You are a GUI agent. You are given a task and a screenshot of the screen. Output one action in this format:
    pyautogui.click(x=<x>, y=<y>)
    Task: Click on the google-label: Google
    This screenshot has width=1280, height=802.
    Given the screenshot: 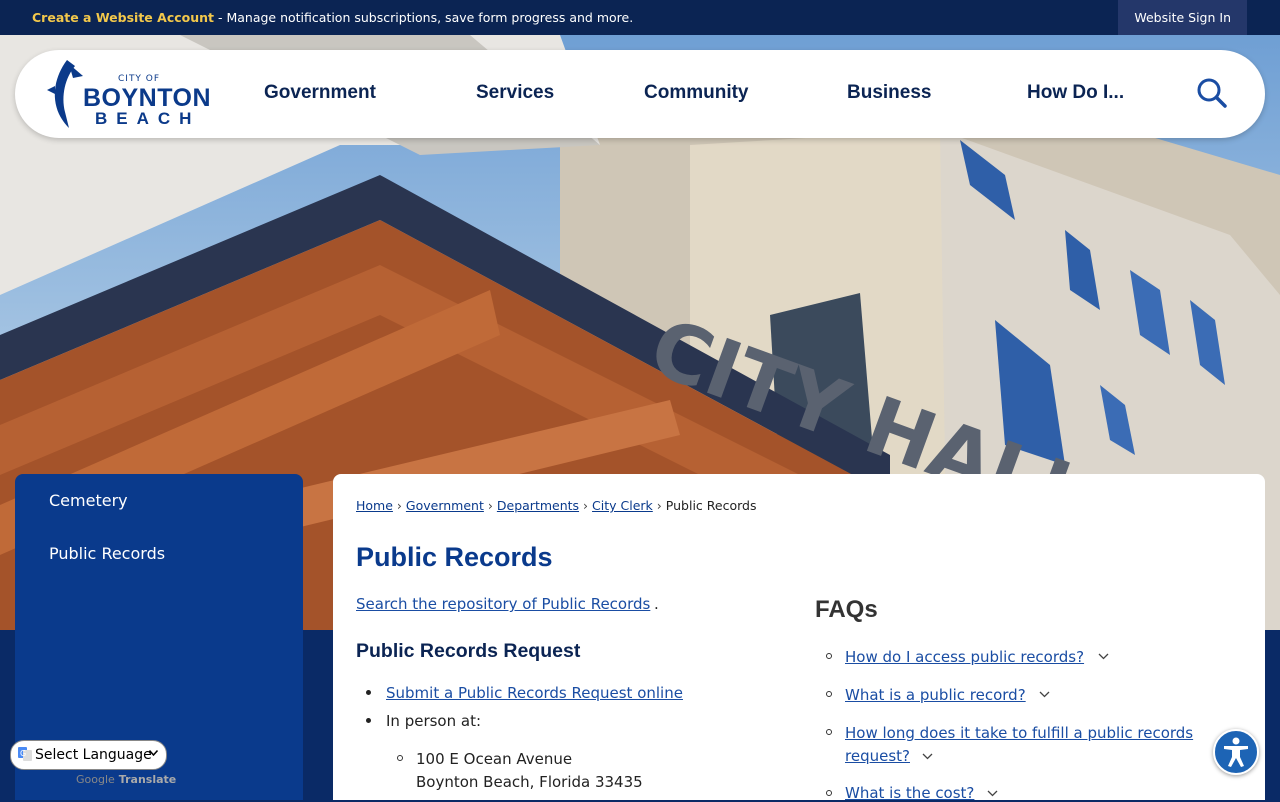 What is the action you would take?
    pyautogui.click(x=95, y=779)
    